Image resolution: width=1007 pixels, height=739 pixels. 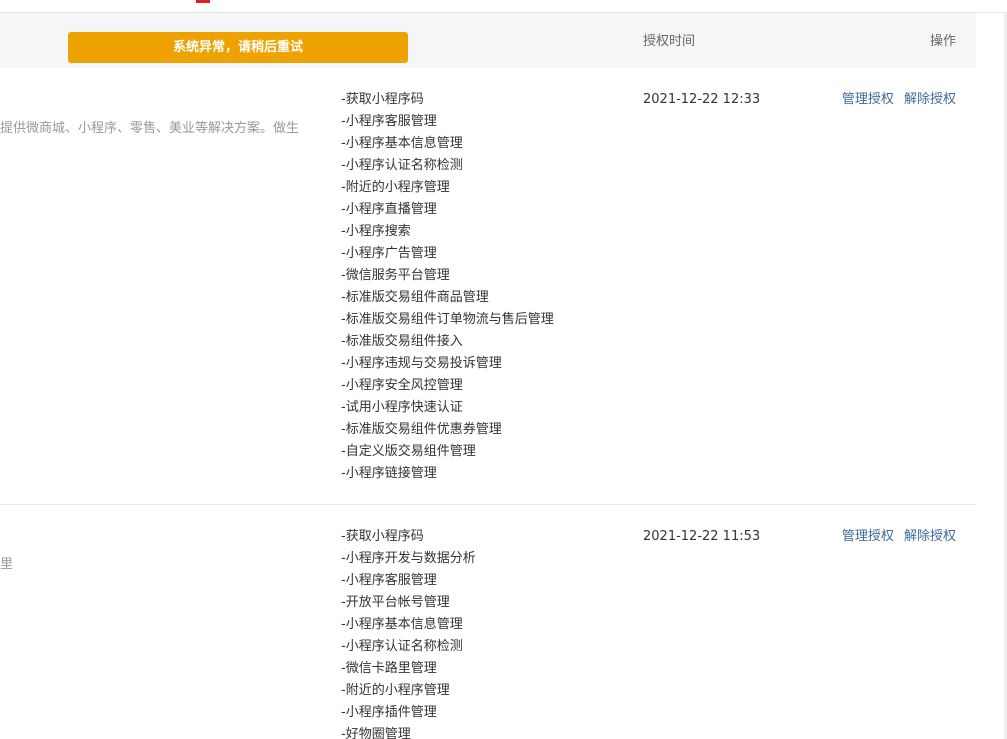 What do you see at coordinates (150, 128) in the screenshot?
I see `app-description: 提供微商城、小程序、零售、美业等解决方案。做生` at bounding box center [150, 128].